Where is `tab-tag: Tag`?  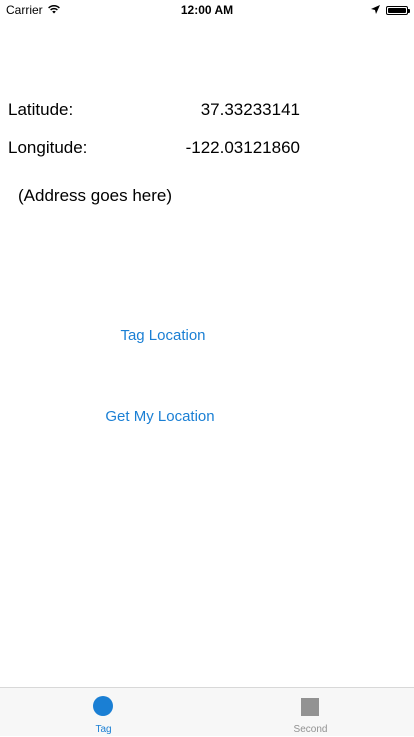
tab-tag: Tag is located at coordinates (103, 712).